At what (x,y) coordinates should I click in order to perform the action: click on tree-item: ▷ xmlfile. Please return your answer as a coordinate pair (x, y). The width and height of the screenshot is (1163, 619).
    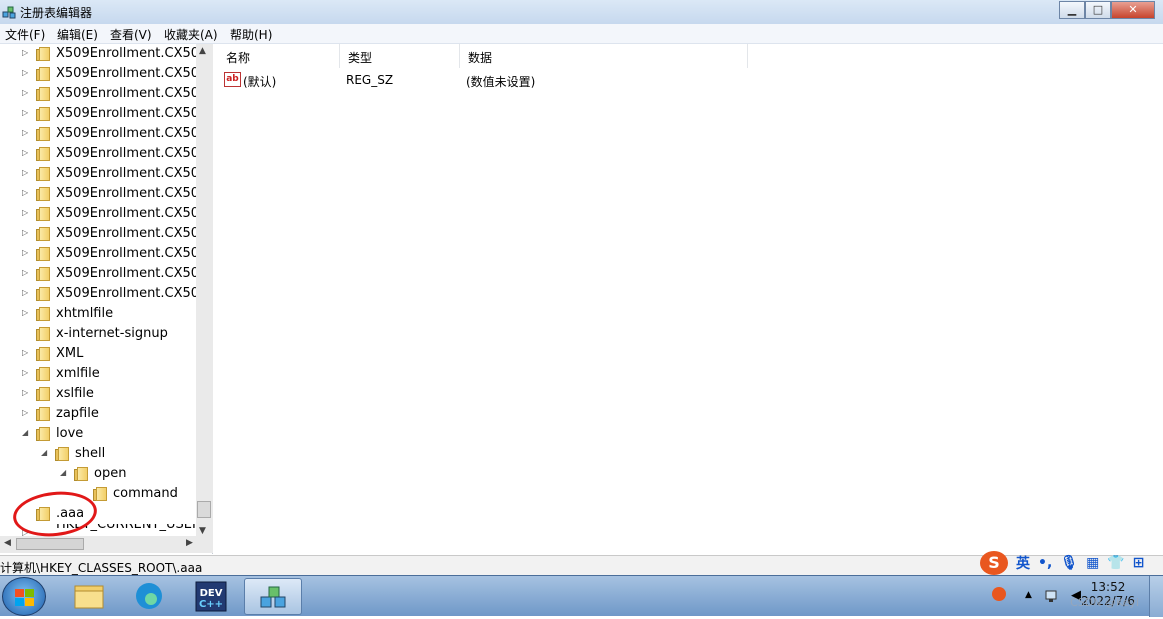
    Looking at the image, I should click on (98, 374).